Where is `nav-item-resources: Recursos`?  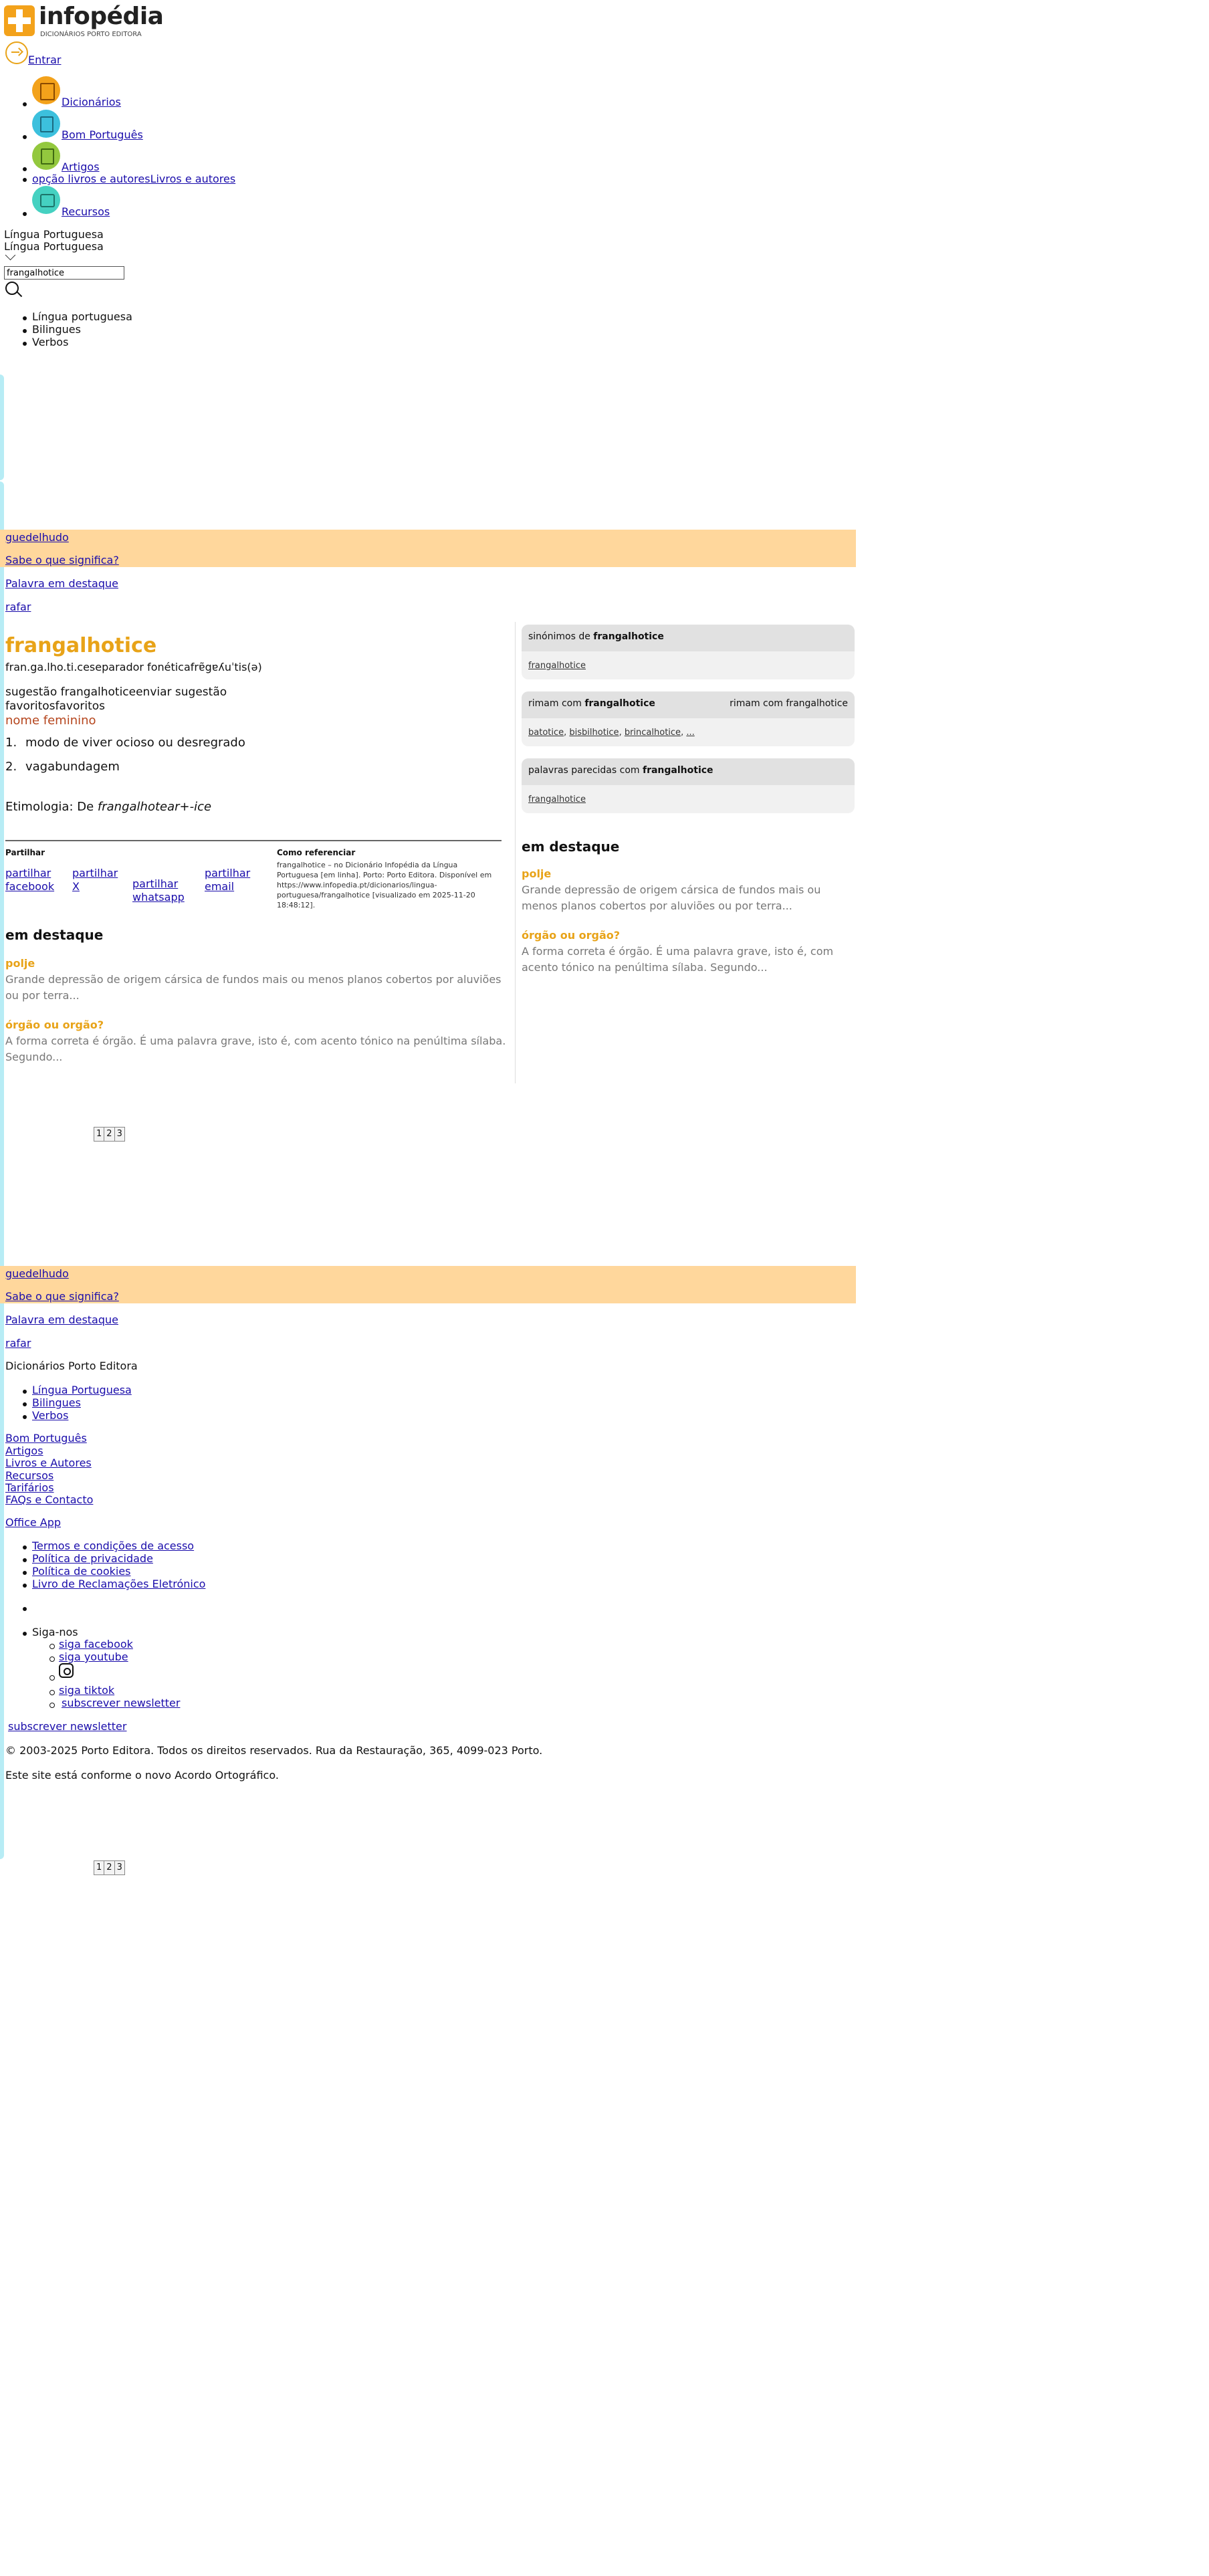 nav-item-resources: Recursos is located at coordinates (86, 211).